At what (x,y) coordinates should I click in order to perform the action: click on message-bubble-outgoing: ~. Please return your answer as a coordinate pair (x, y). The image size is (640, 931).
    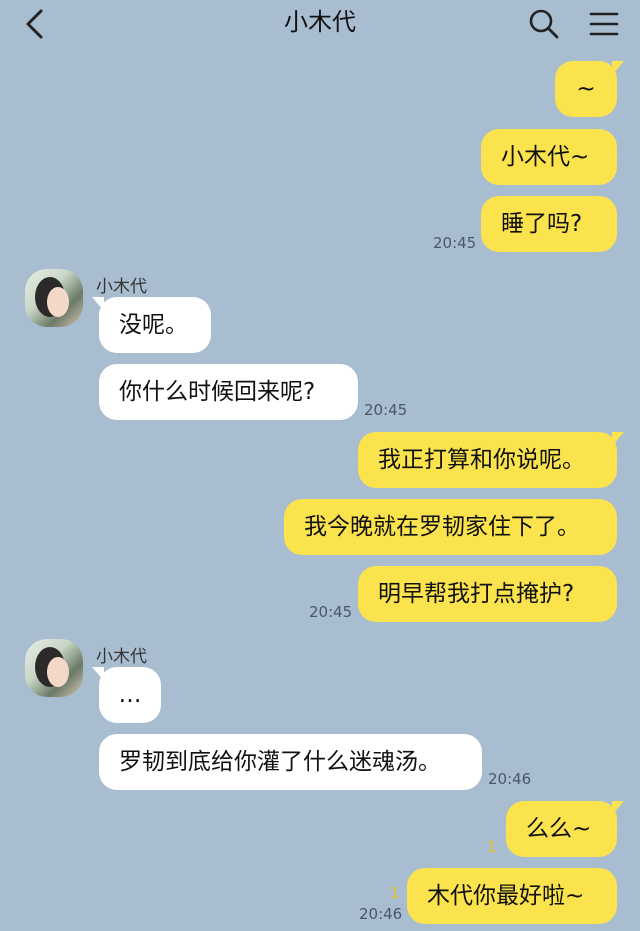
    Looking at the image, I should click on (589, 89).